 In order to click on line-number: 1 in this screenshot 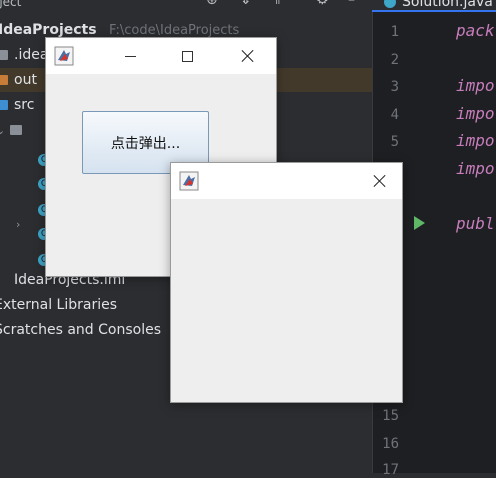, I will do `click(394, 32)`.